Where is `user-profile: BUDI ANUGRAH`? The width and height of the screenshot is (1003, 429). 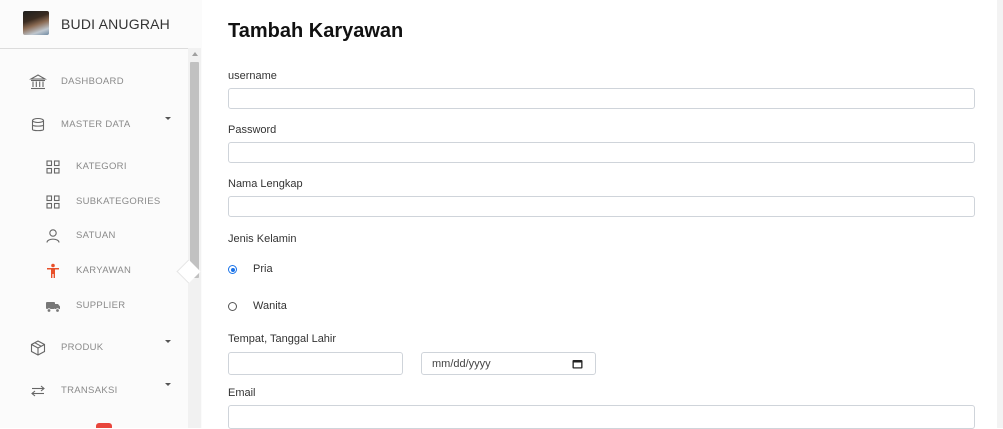
user-profile: BUDI ANUGRAH is located at coordinates (94, 24).